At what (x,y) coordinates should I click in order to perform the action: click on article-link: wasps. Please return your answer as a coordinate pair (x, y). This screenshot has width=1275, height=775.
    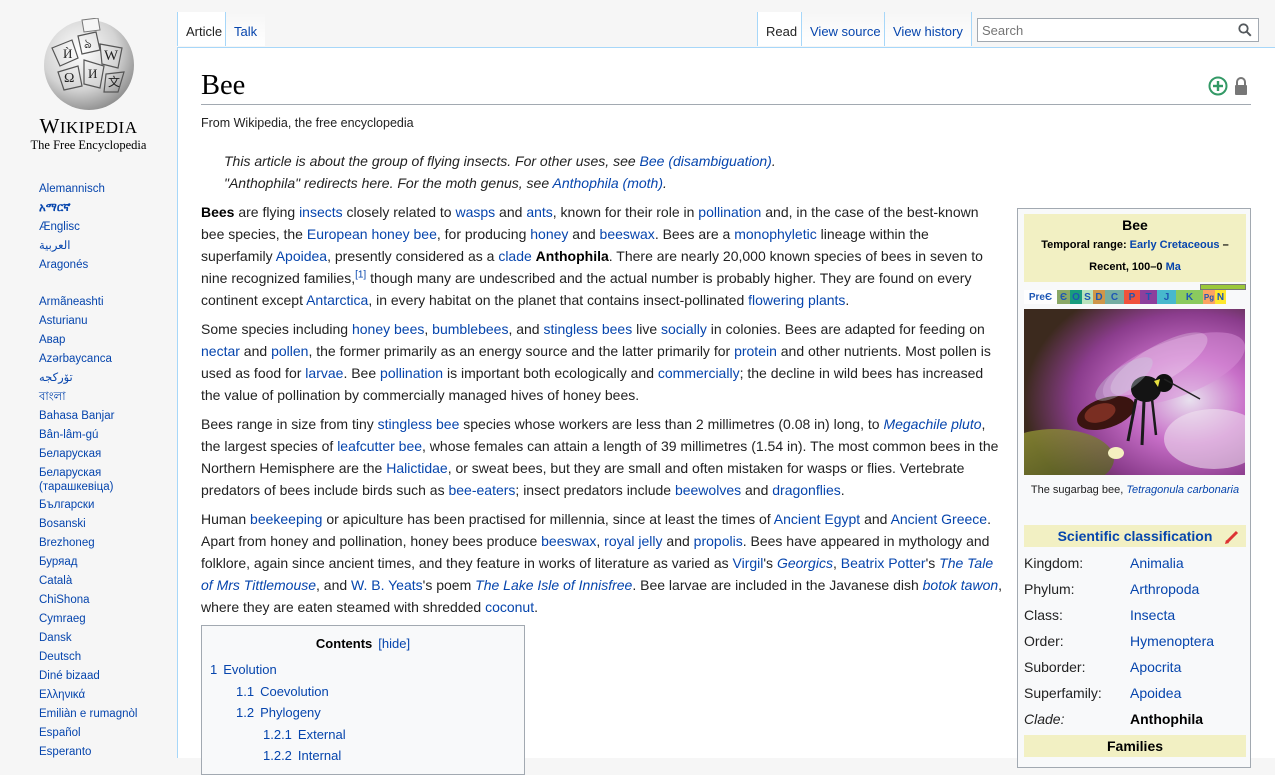
    Looking at the image, I should click on (475, 212).